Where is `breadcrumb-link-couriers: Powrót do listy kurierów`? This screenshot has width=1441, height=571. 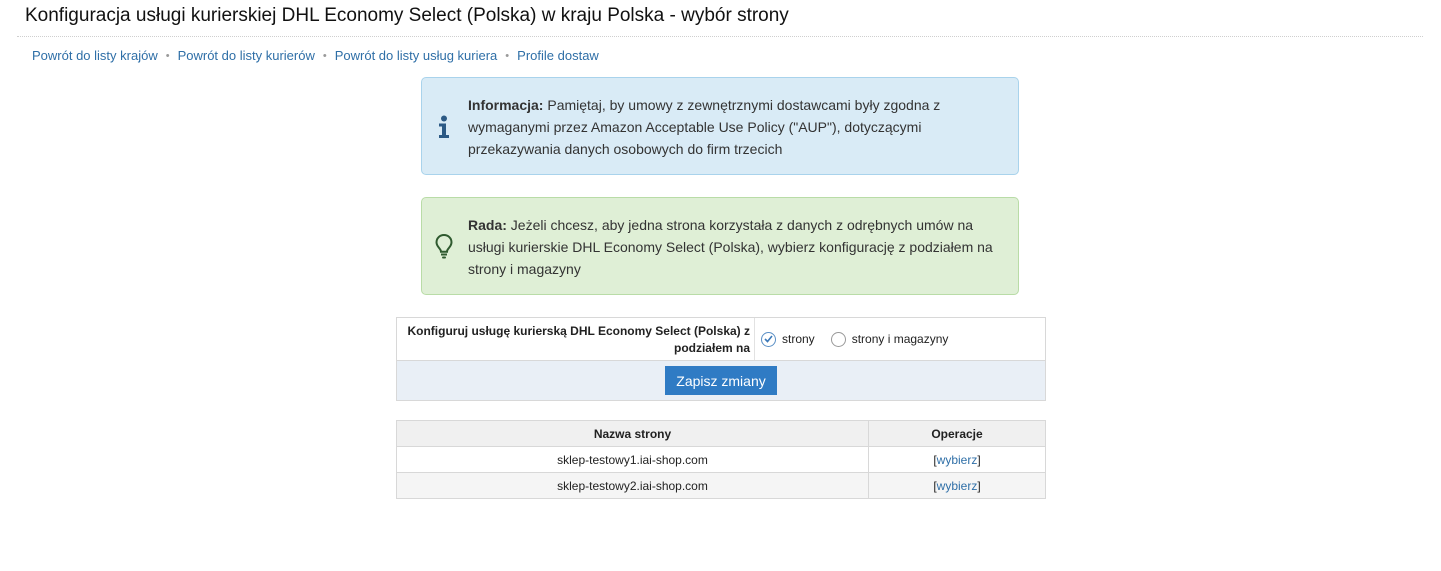 breadcrumb-link-couriers: Powrót do listy kurierów is located at coordinates (246, 55).